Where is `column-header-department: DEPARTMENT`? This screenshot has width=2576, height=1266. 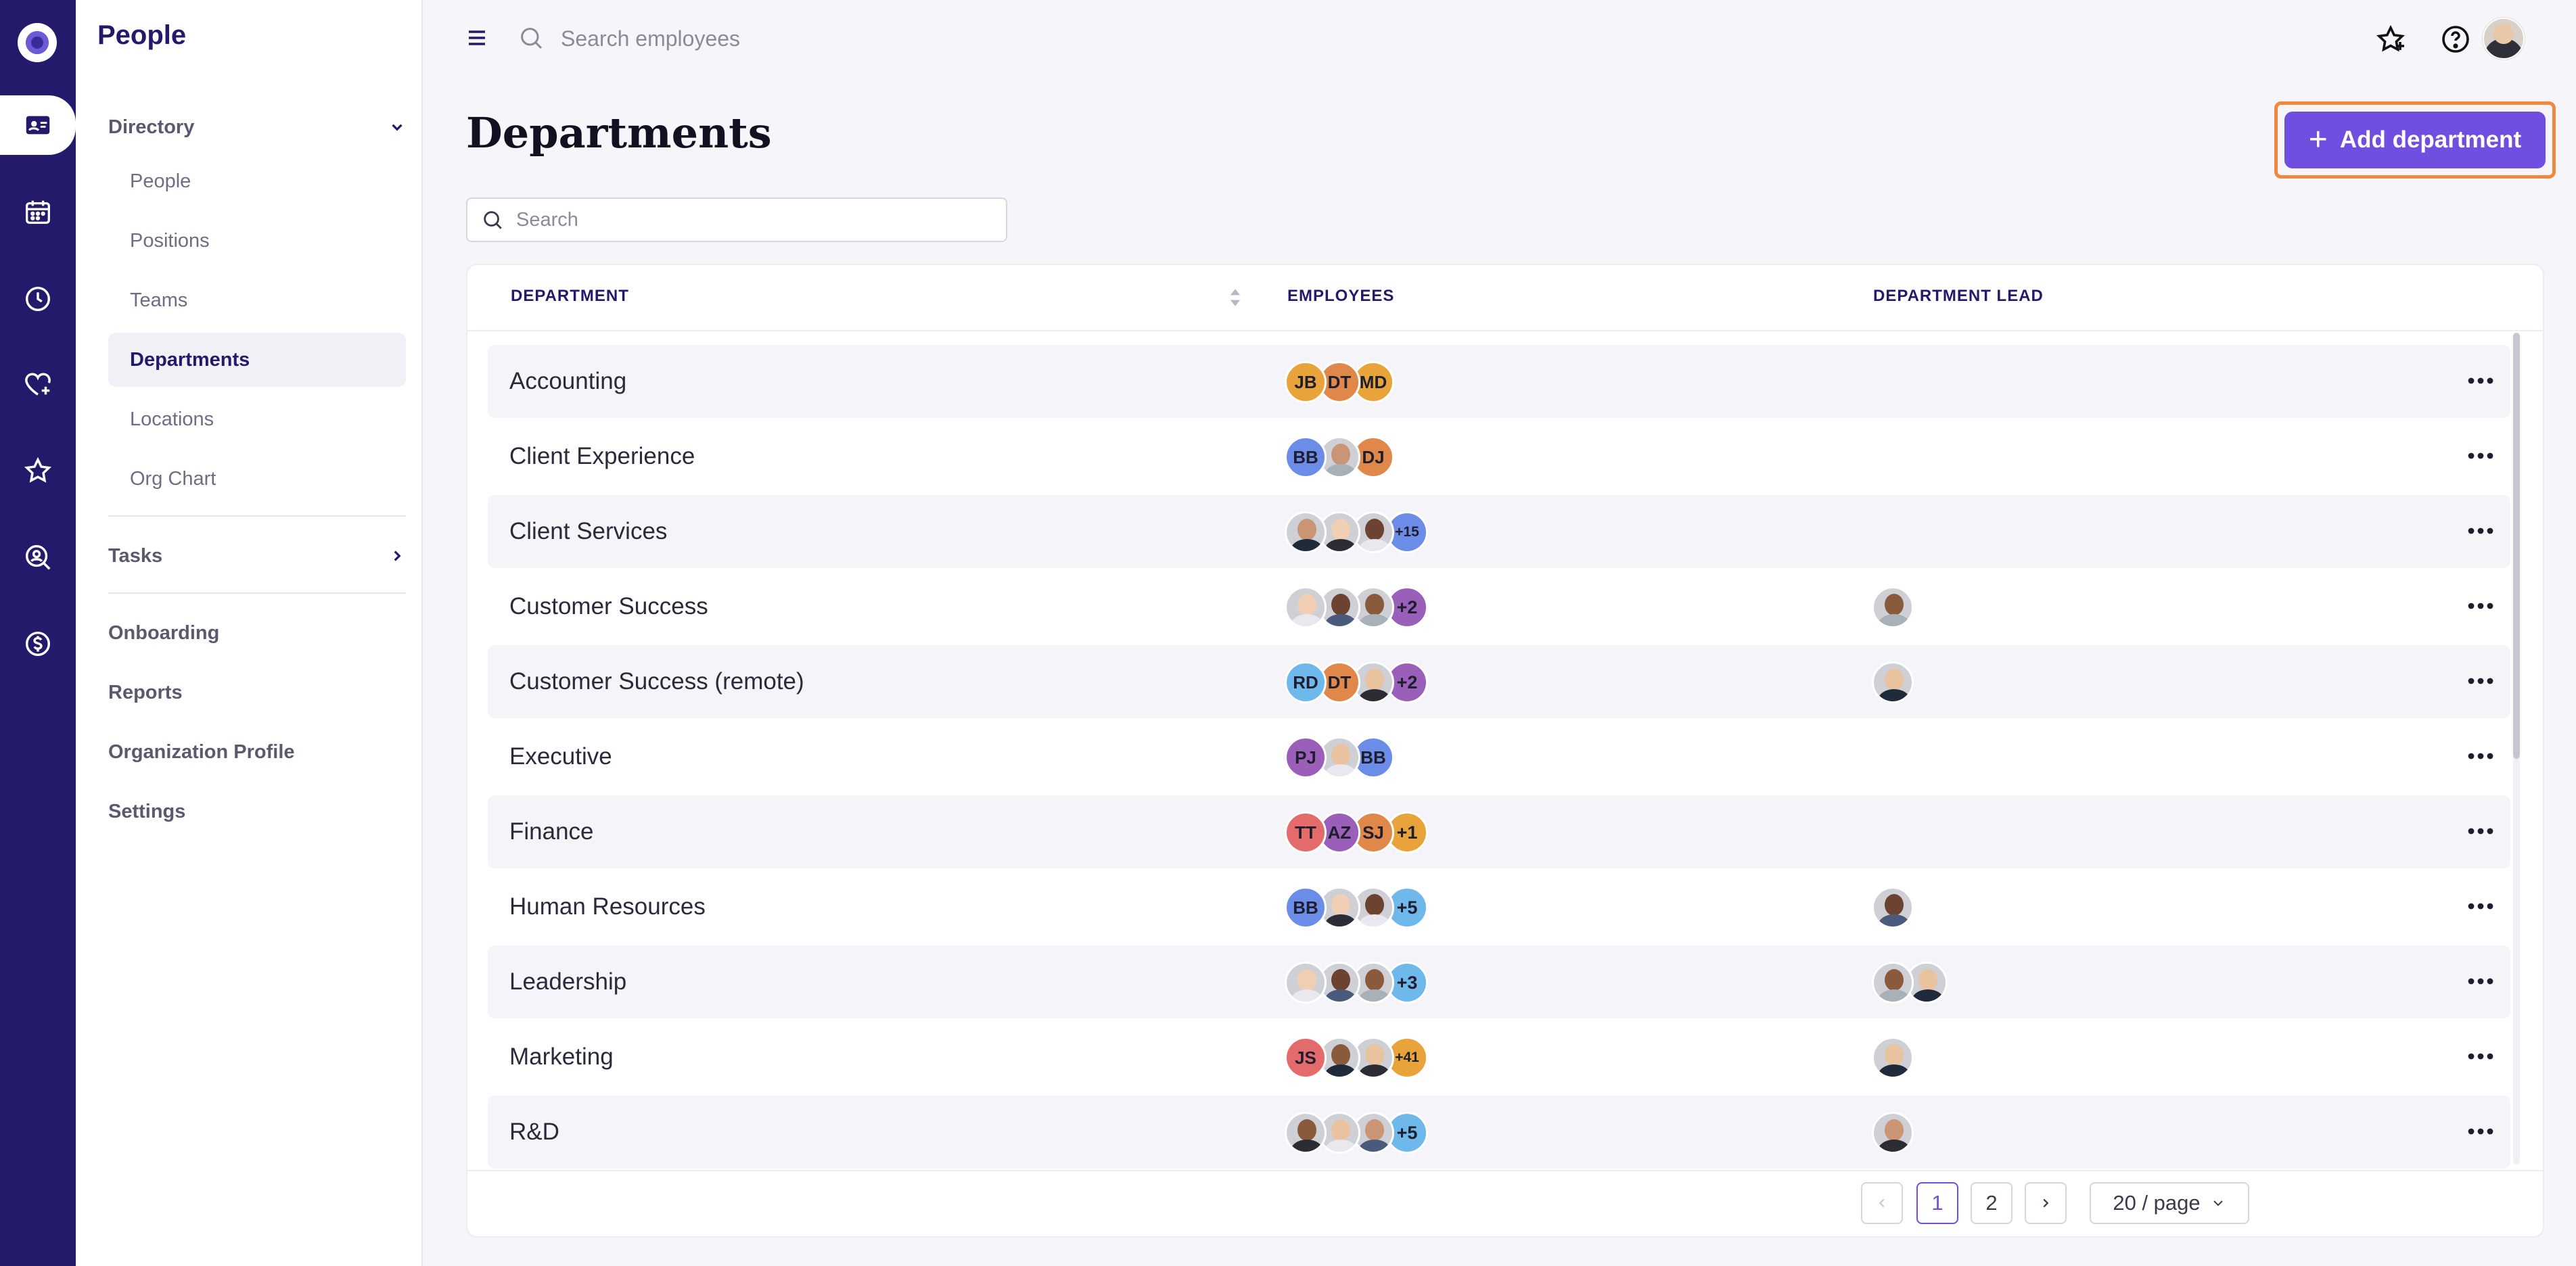
column-header-department: DEPARTMENT is located at coordinates (570, 296).